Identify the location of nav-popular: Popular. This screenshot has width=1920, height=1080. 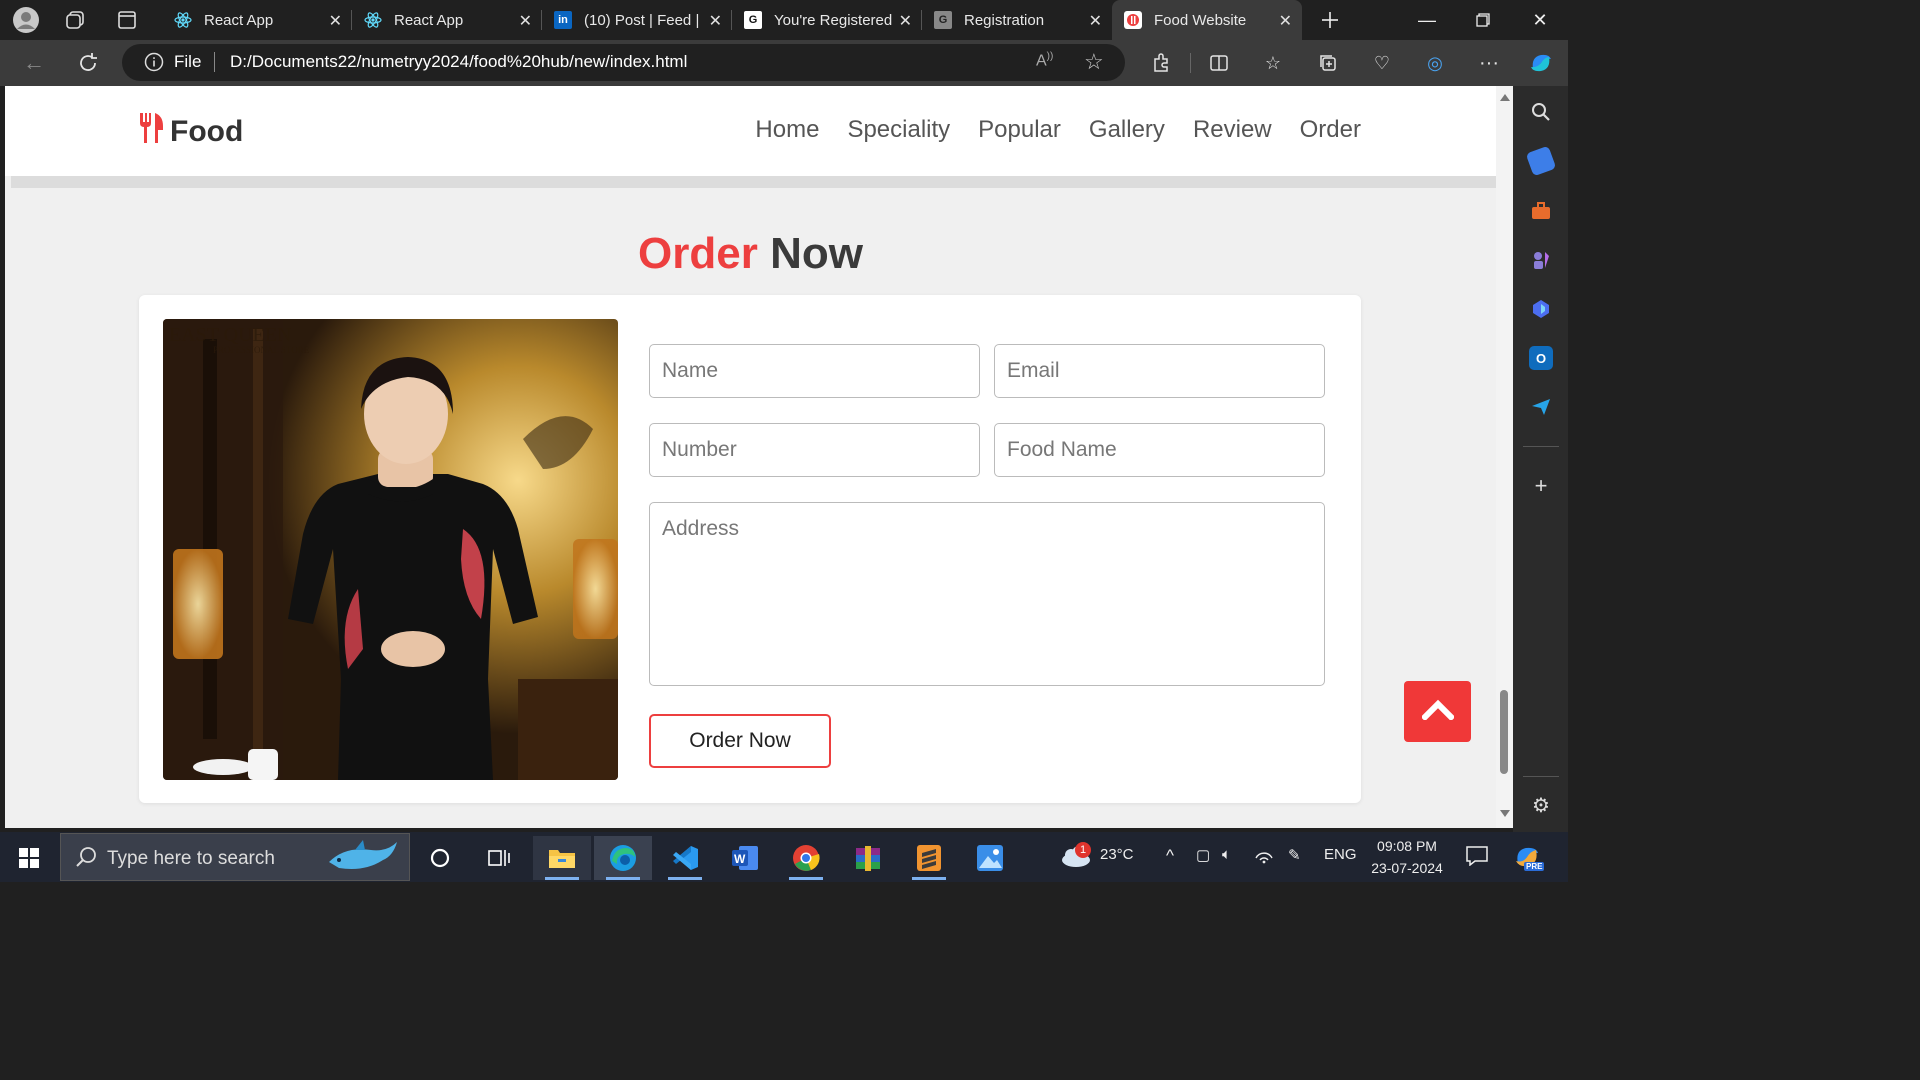
(1019, 130).